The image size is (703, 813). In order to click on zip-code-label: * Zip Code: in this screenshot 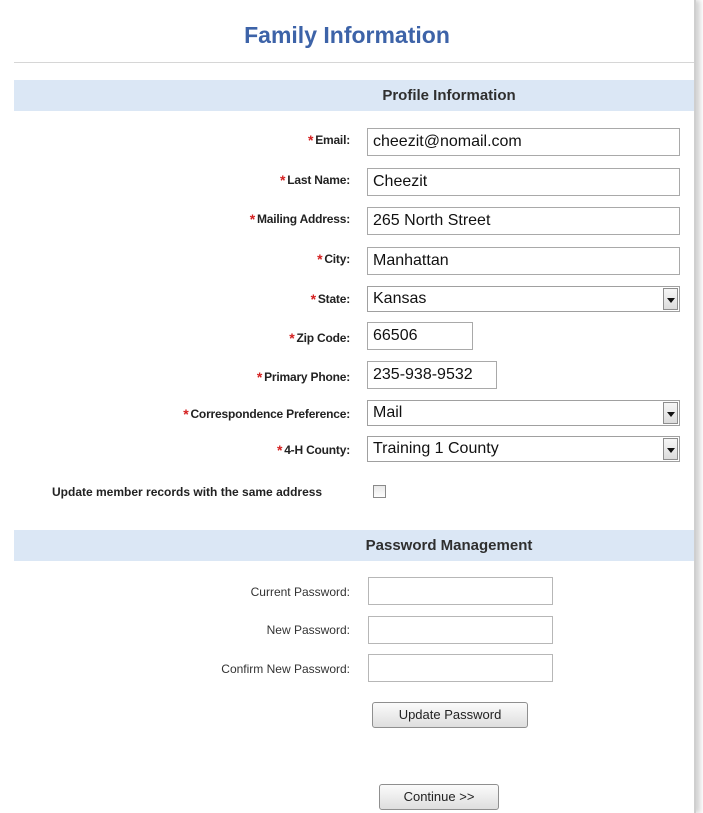, I will do `click(319, 338)`.